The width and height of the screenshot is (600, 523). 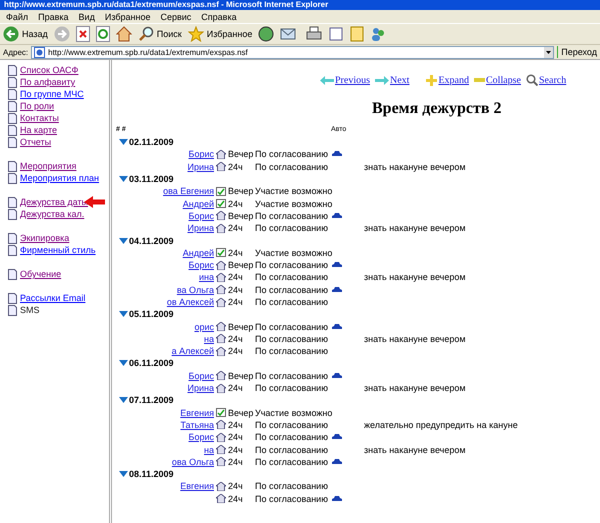 What do you see at coordinates (577, 52) in the screenshot?
I see `go-button: Переход` at bounding box center [577, 52].